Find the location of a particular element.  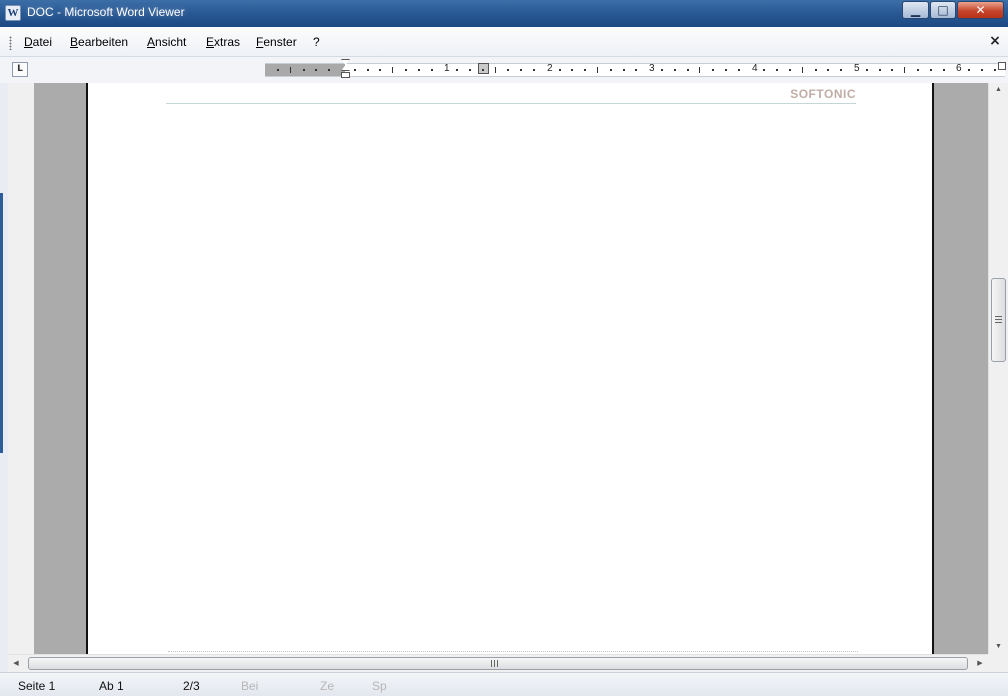

maximize-button: □ is located at coordinates (943, 10).